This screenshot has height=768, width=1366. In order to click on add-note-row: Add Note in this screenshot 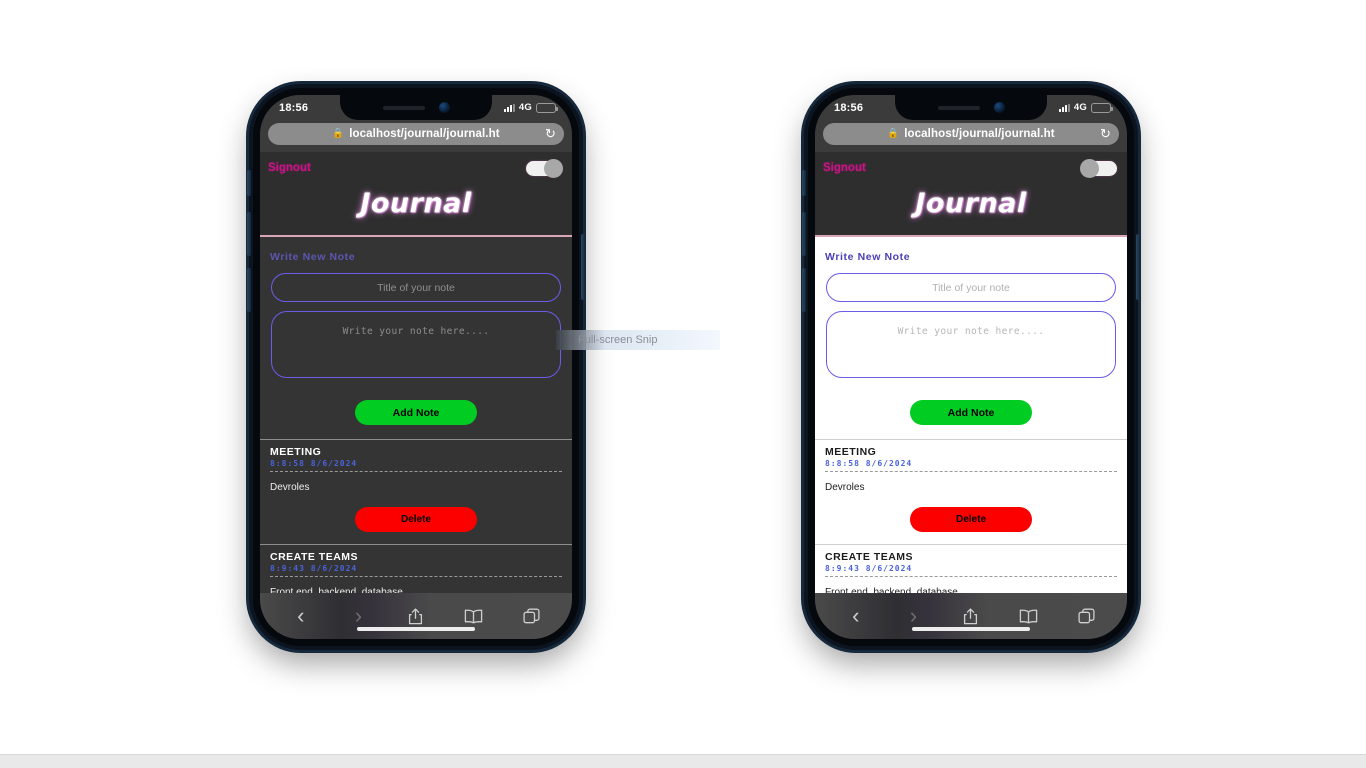, I will do `click(416, 411)`.